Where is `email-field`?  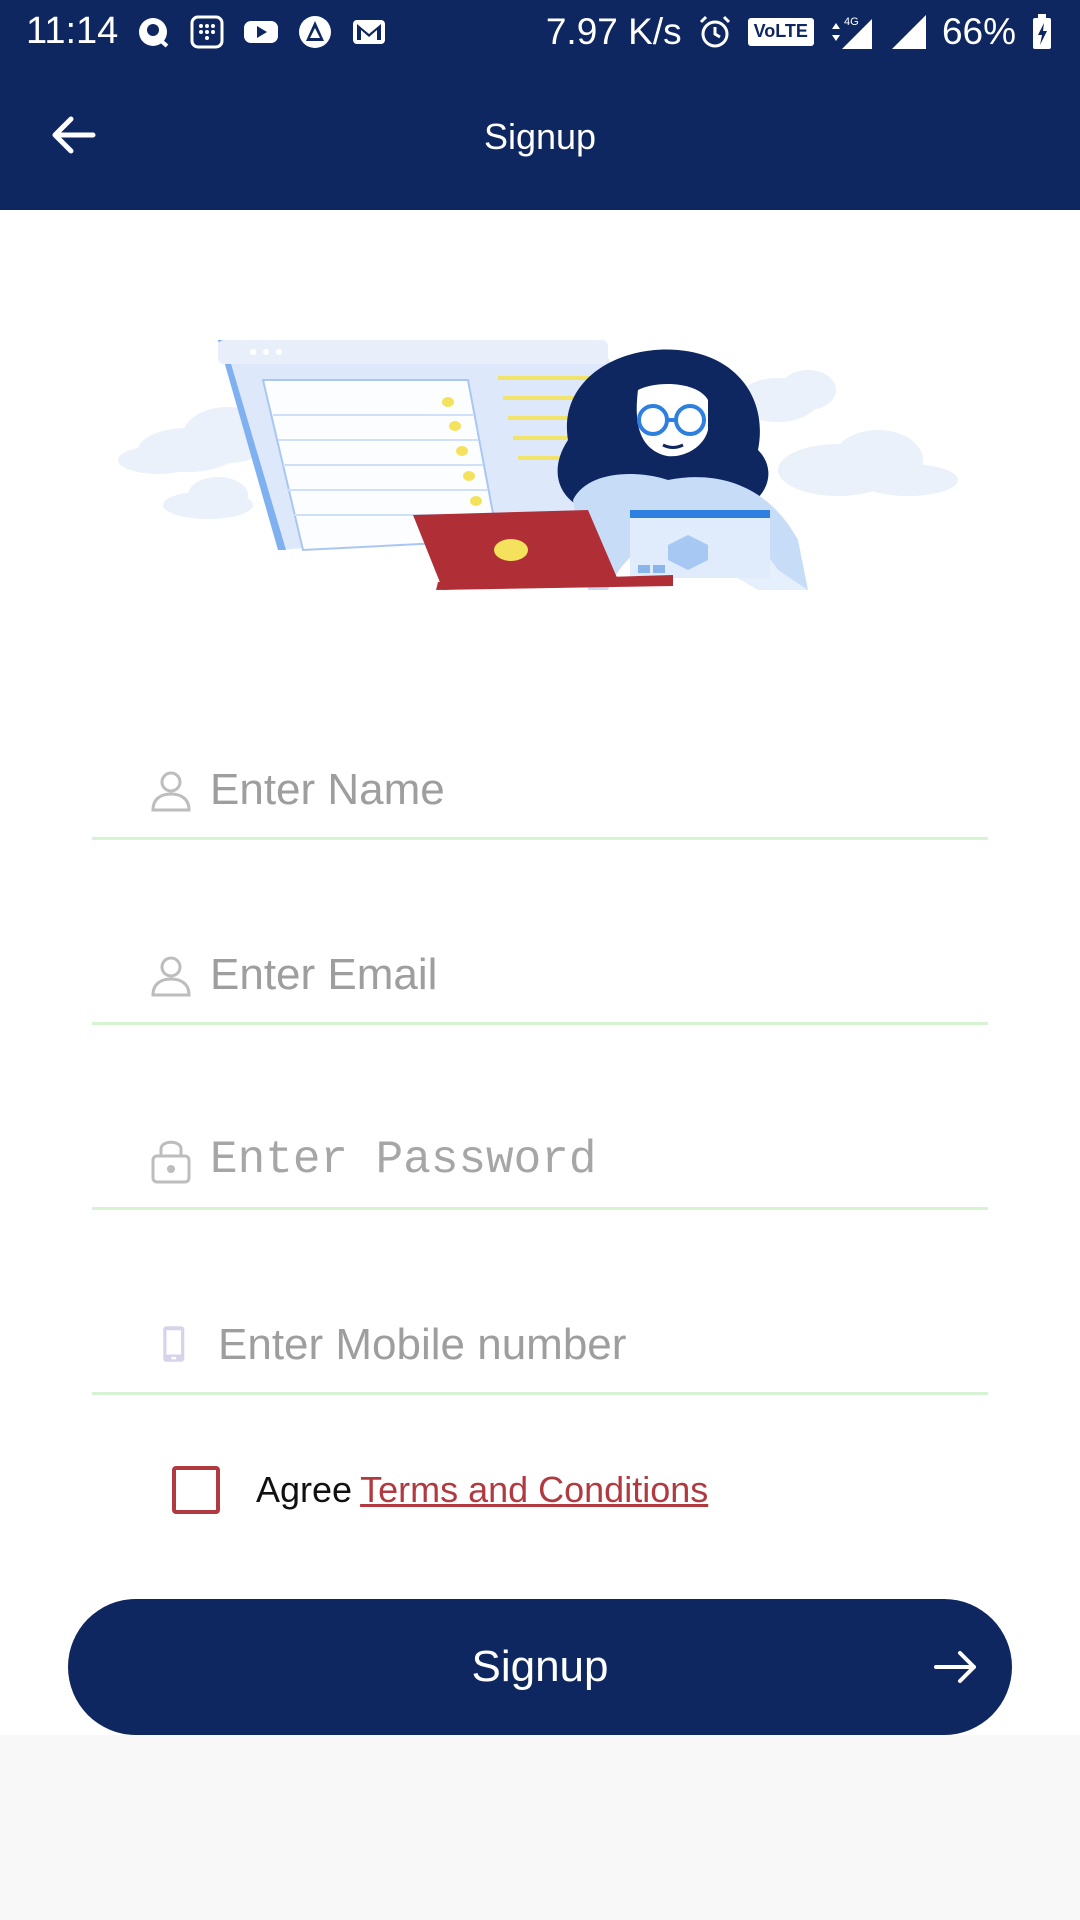 email-field is located at coordinates (540, 970).